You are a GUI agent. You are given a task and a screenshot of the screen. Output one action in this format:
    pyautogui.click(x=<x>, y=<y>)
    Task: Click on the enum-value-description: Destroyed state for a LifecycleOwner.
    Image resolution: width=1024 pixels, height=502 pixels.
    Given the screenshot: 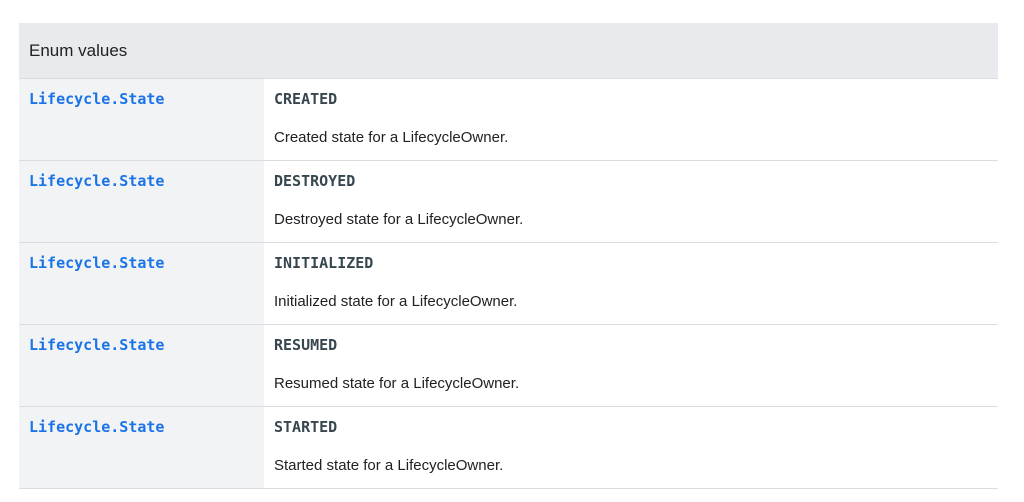 What is the action you would take?
    pyautogui.click(x=399, y=219)
    